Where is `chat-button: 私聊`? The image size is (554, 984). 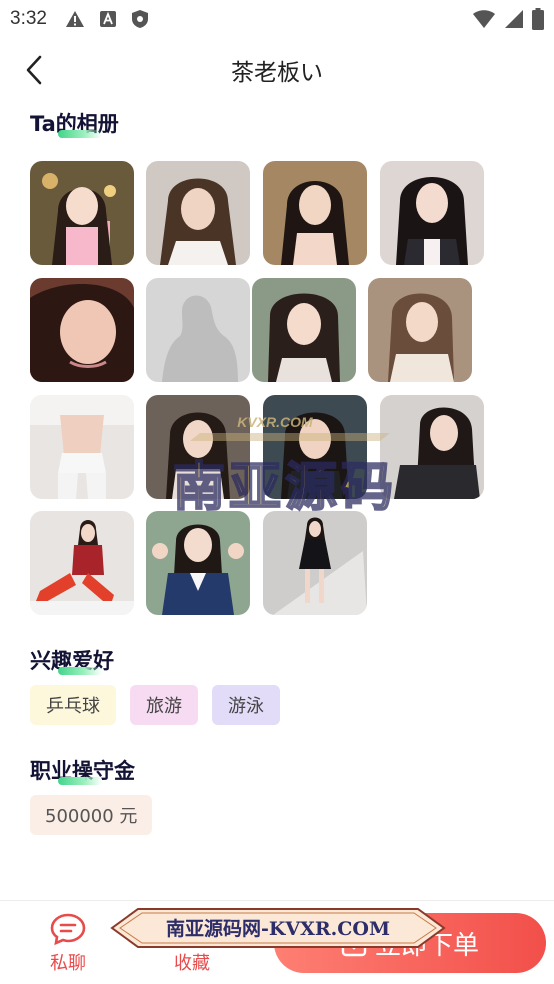 chat-button: 私聊 is located at coordinates (68, 944).